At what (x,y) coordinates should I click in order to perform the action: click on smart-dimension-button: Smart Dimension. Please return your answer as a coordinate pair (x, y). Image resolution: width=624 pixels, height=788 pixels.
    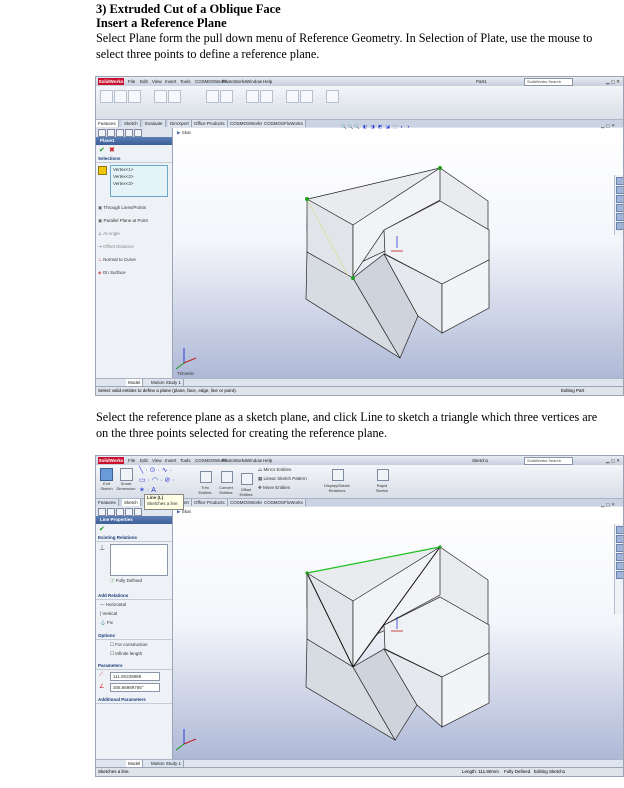
    Looking at the image, I should click on (126, 480).